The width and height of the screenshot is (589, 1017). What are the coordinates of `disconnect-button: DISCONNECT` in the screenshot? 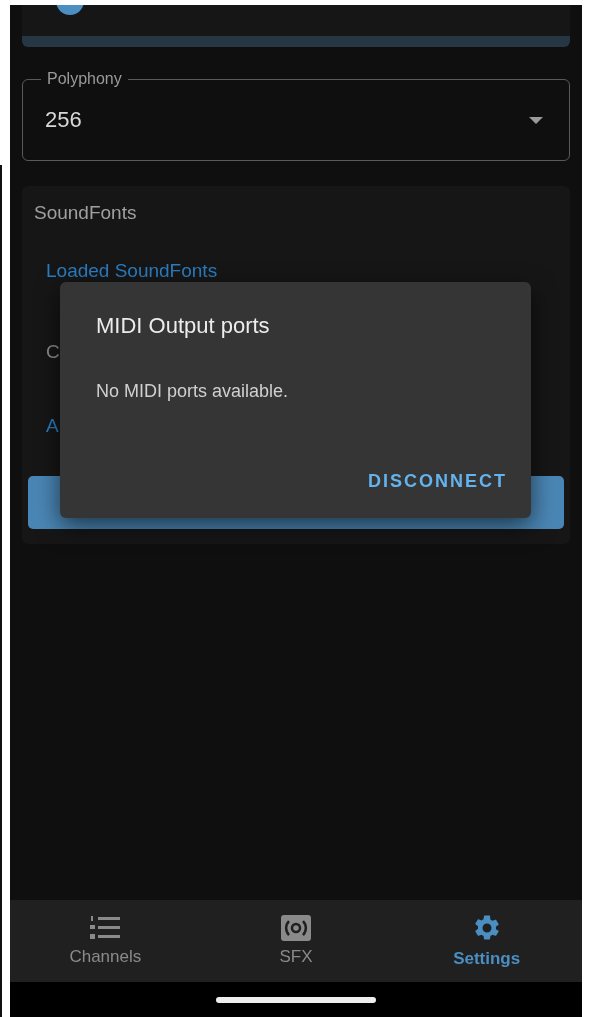 It's located at (437, 481).